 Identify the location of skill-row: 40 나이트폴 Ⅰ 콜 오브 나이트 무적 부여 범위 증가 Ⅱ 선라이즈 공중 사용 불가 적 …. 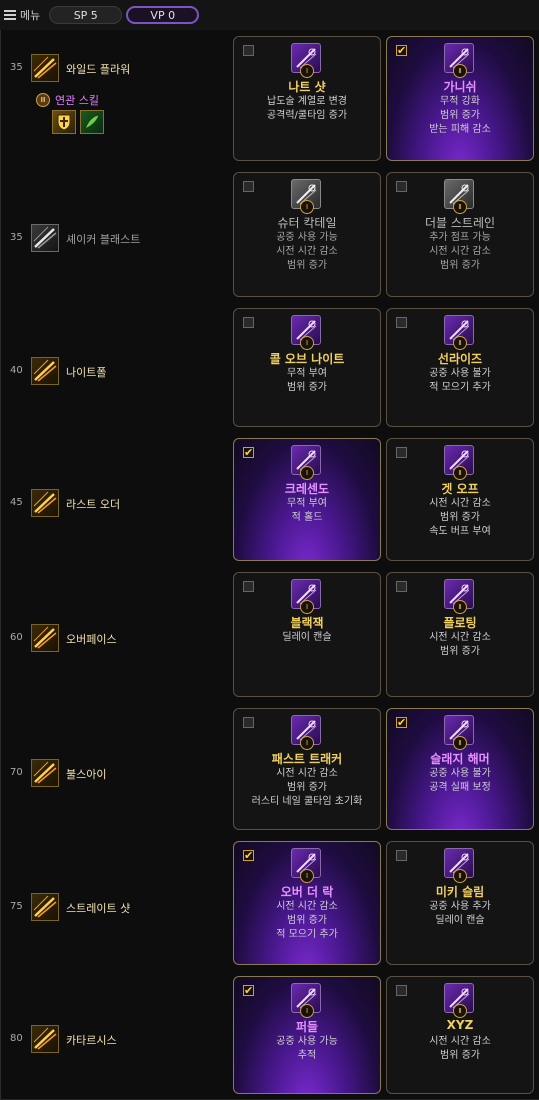
(269, 367).